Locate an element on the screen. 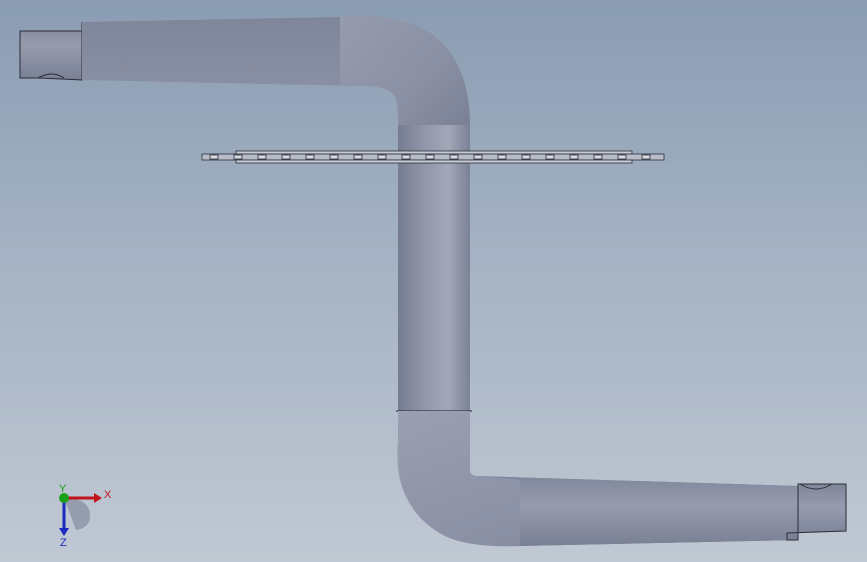  flange-plate is located at coordinates (433, 157).